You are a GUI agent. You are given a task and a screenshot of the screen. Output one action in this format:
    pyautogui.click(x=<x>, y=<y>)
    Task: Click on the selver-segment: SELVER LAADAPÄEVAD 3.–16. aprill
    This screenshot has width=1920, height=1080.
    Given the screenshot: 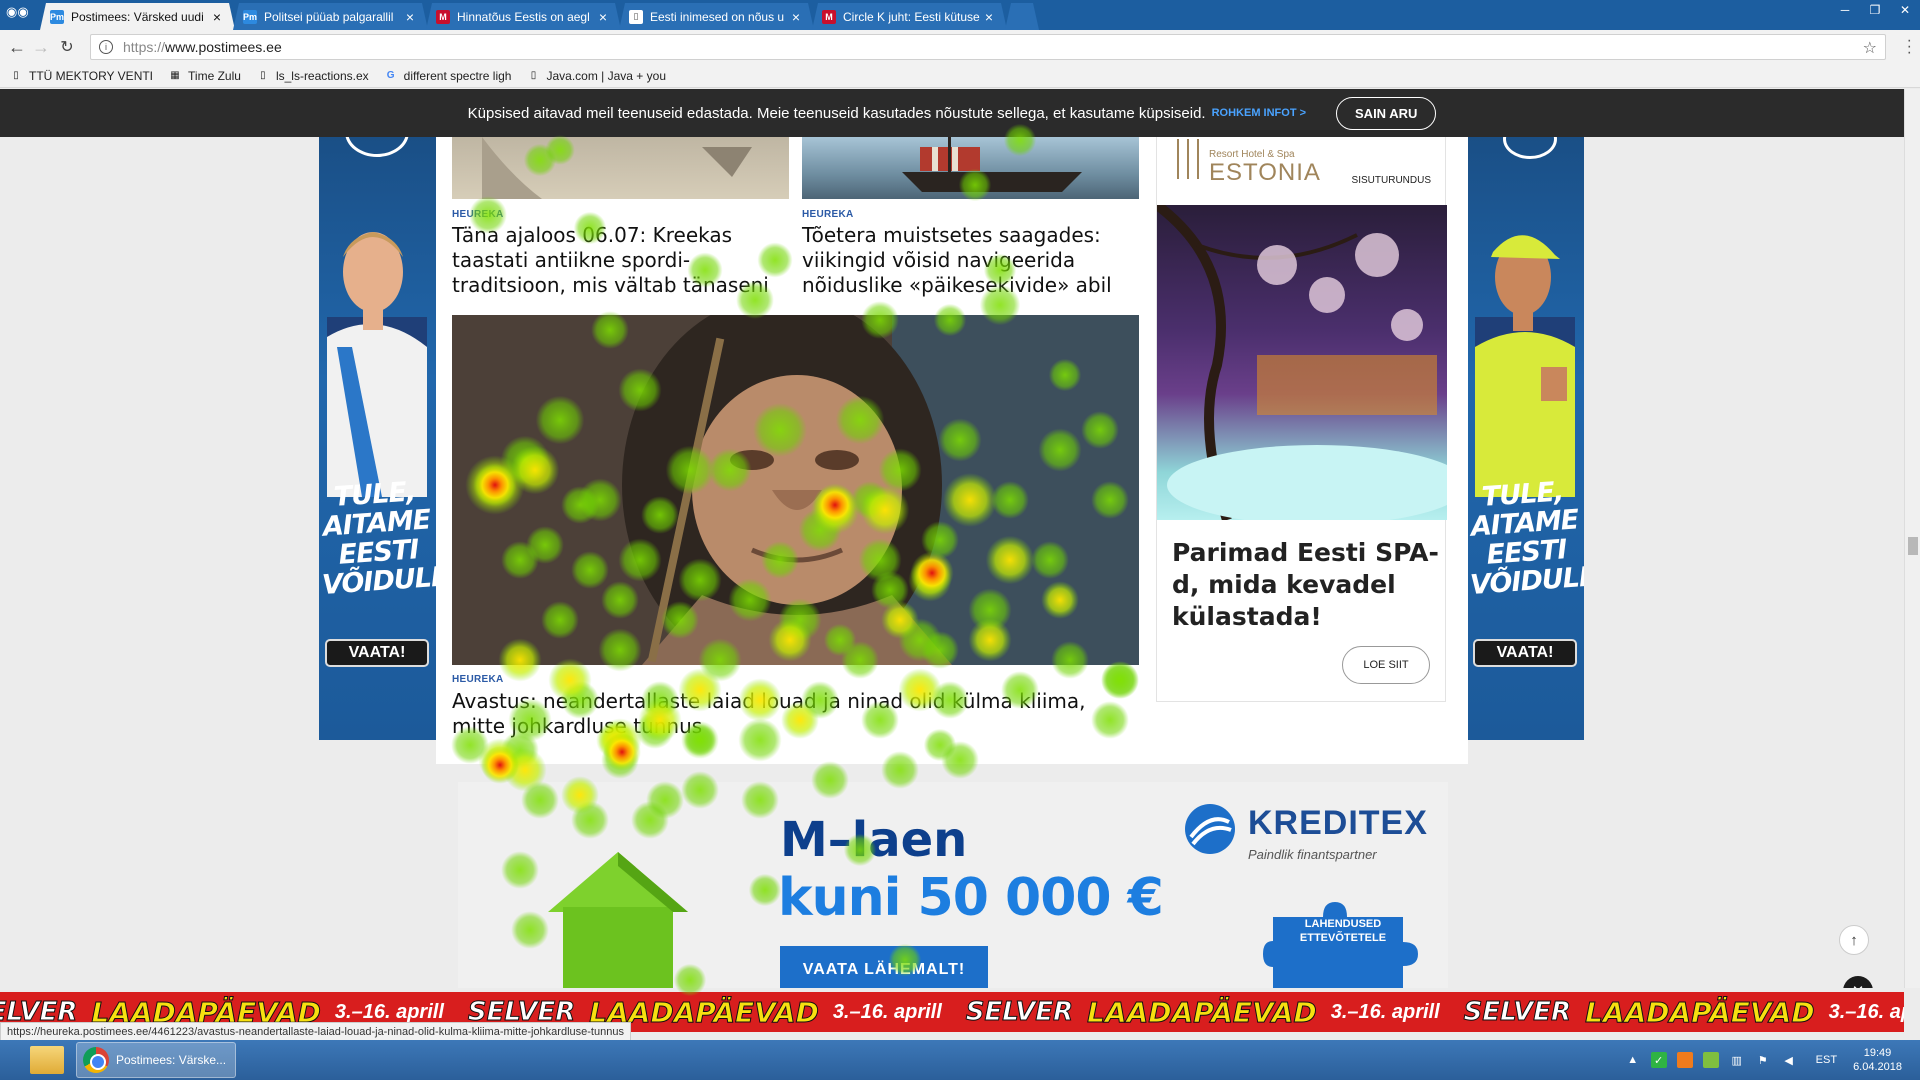 What is the action you would take?
    pyautogui.click(x=1202, y=1012)
    